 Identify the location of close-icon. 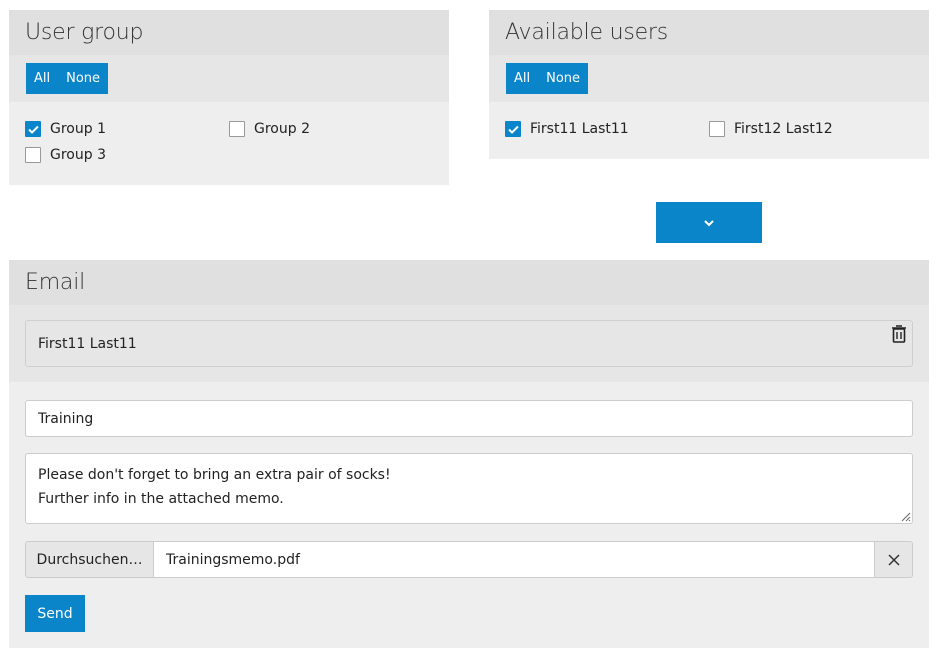
(893, 559).